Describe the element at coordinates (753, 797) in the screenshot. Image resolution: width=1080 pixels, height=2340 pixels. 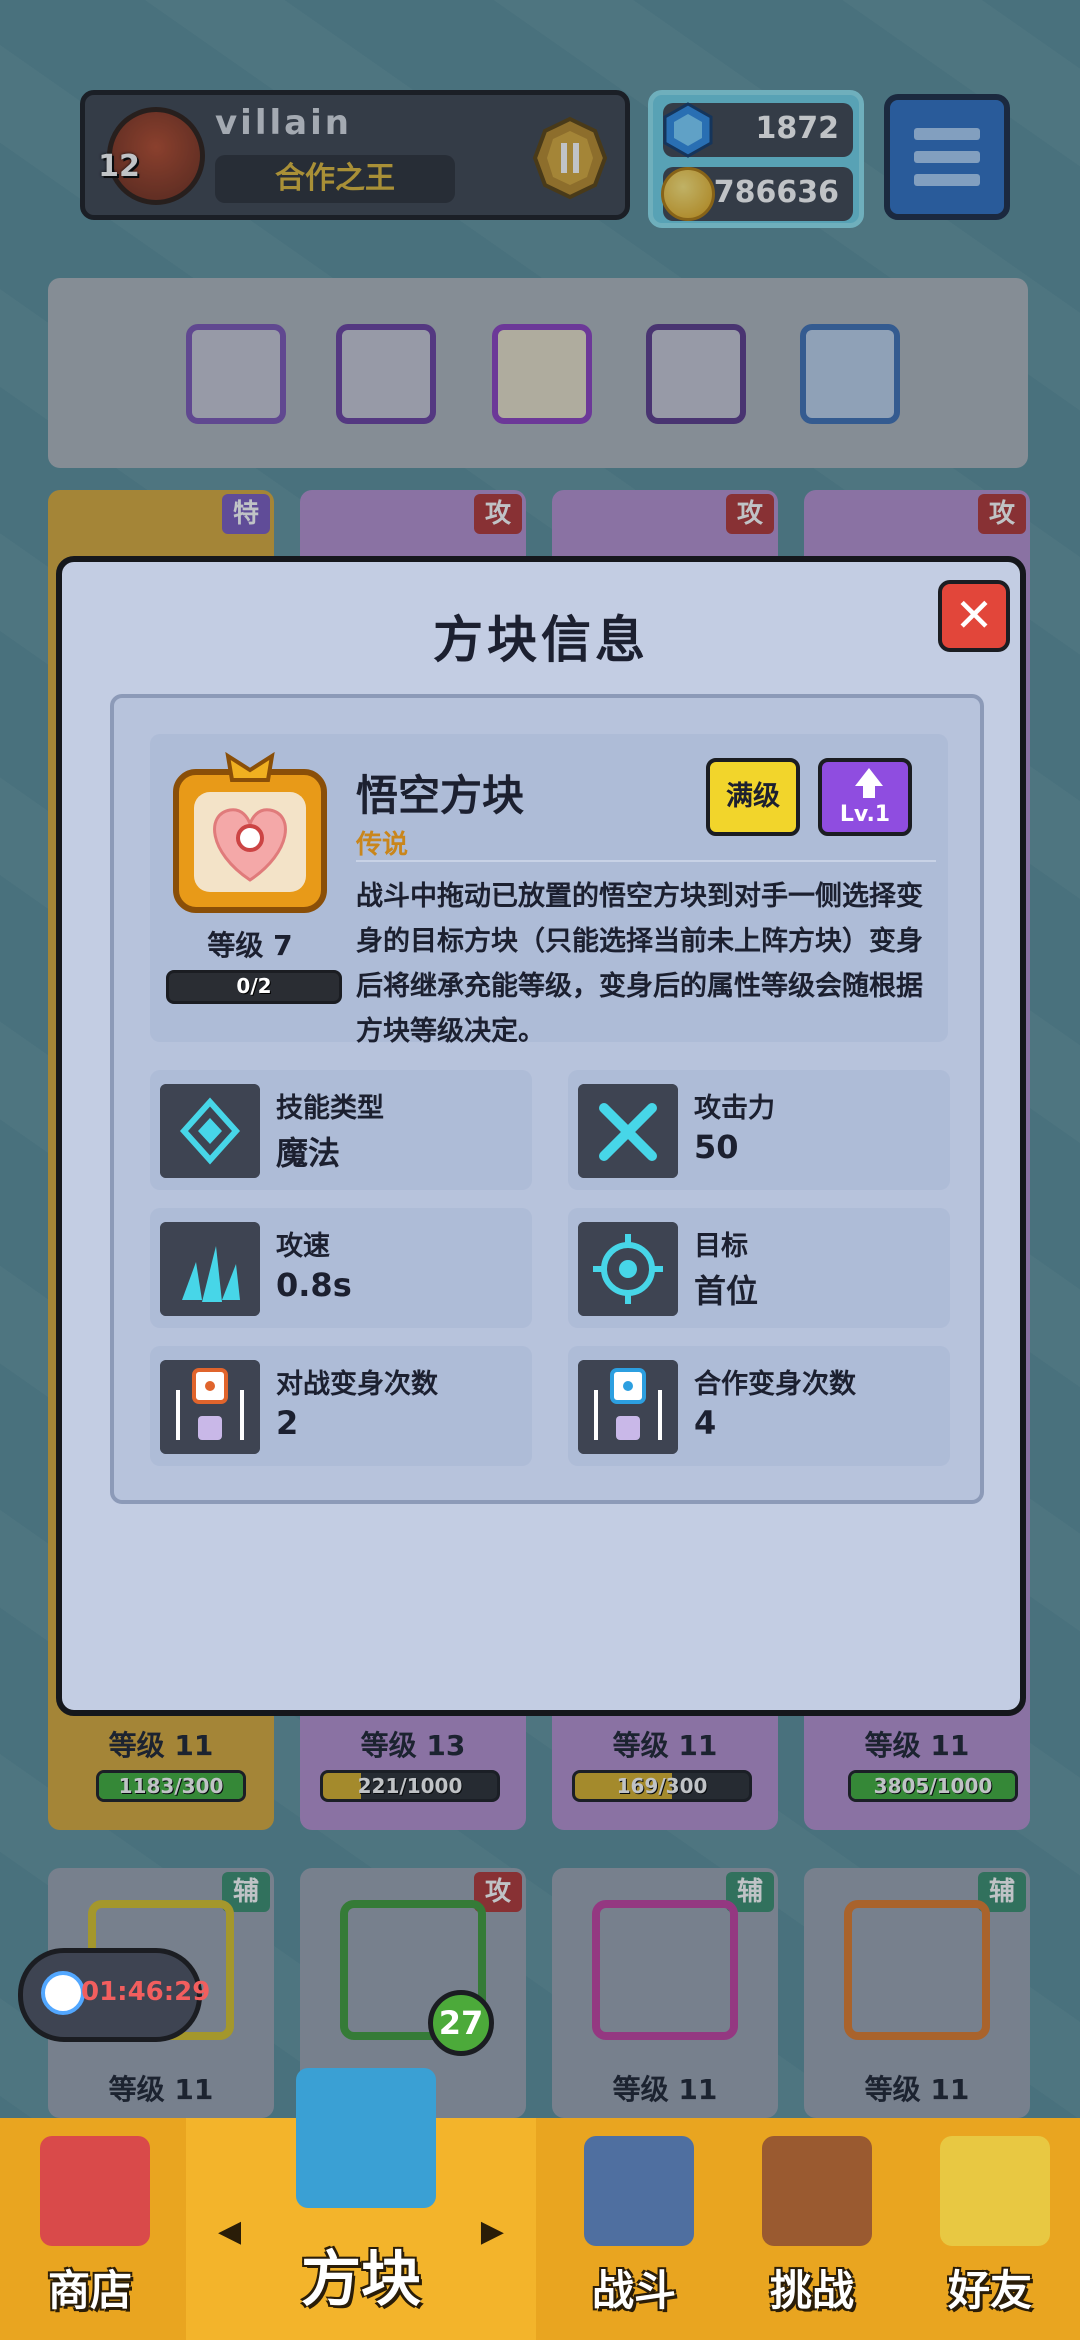
I see `max-level-button: 满级` at that location.